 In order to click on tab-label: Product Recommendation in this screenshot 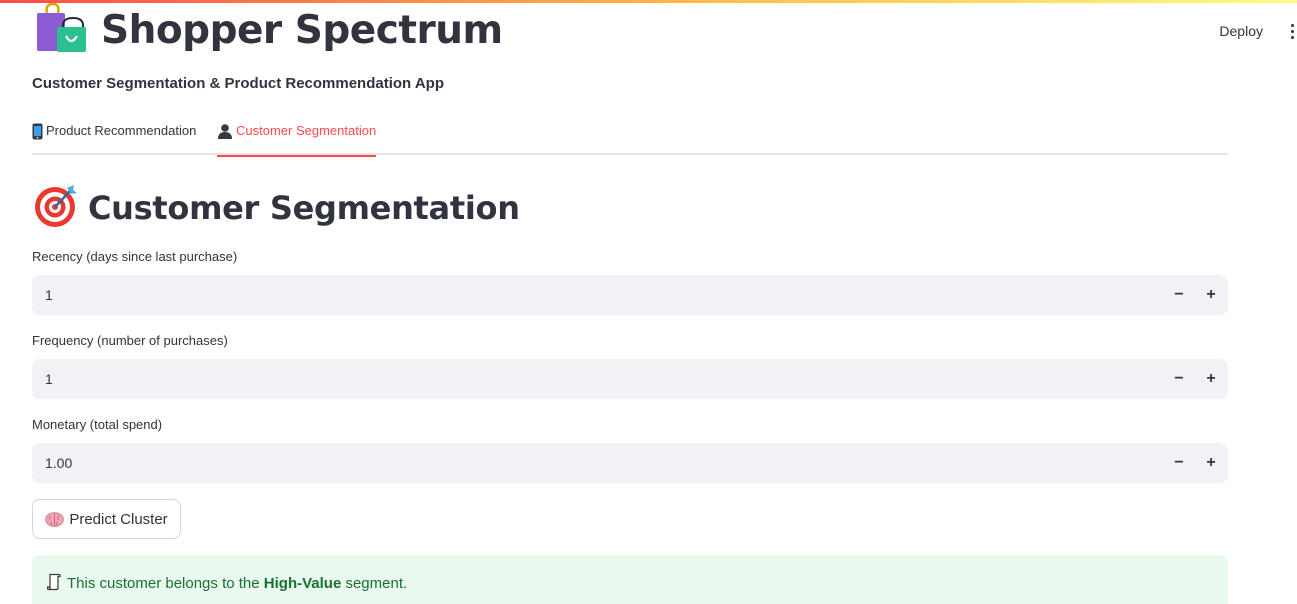, I will do `click(121, 130)`.